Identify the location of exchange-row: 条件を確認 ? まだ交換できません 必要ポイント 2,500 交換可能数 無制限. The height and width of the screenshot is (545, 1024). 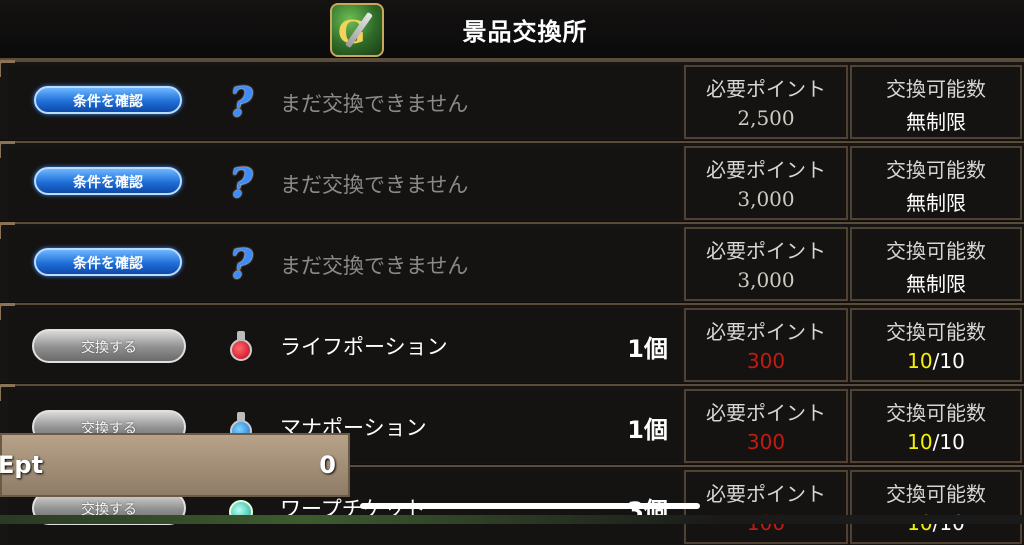
(512, 100).